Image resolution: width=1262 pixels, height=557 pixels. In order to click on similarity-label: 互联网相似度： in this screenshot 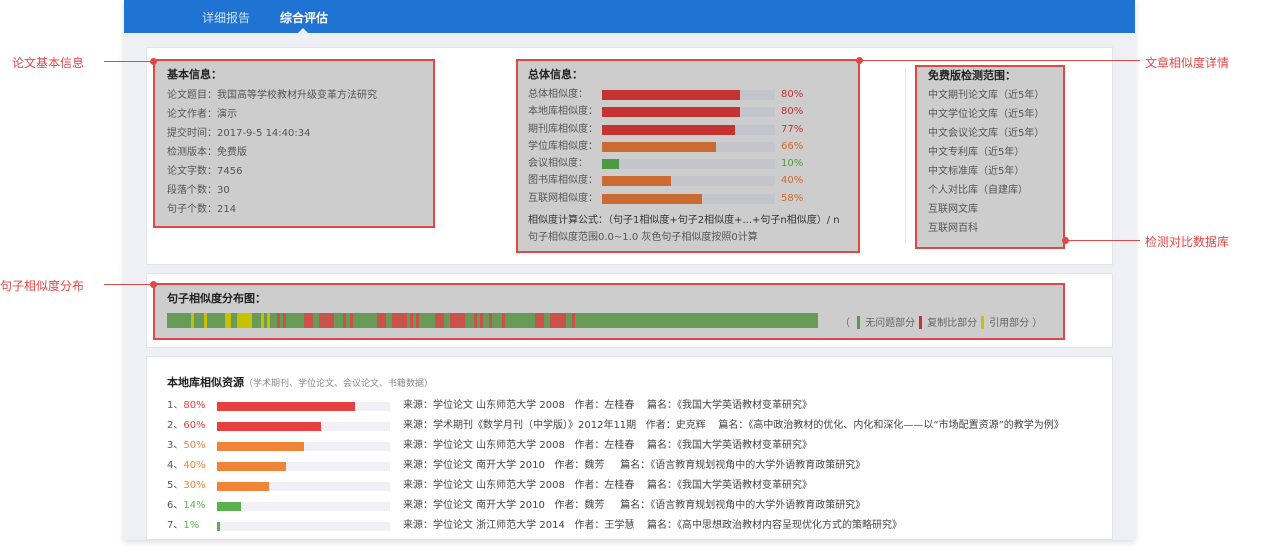, I will do `click(563, 198)`.